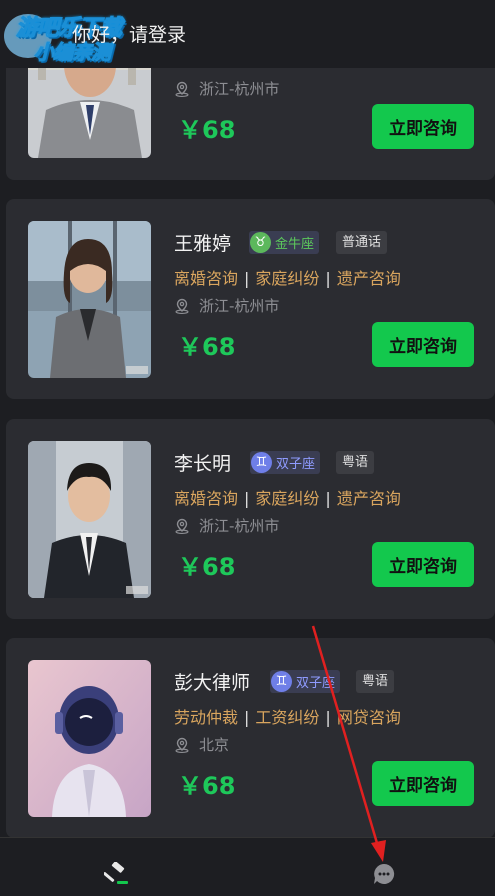  What do you see at coordinates (214, 745) in the screenshot?
I see `location-text: 北京` at bounding box center [214, 745].